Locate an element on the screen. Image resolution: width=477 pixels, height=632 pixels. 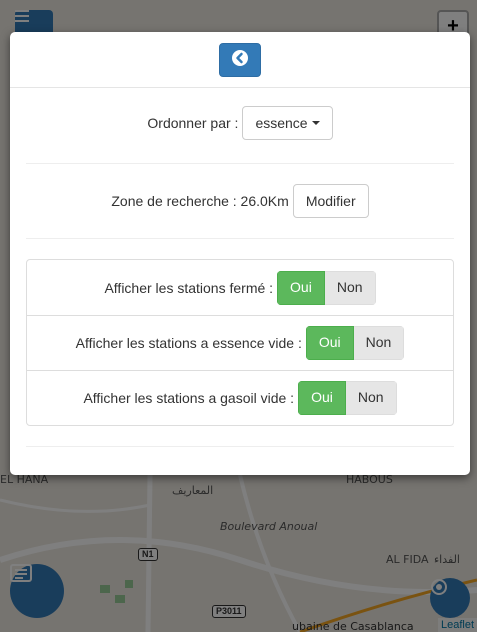
search-zone-row: Zone de recherche : 26.0Km Modifier is located at coordinates (240, 201).